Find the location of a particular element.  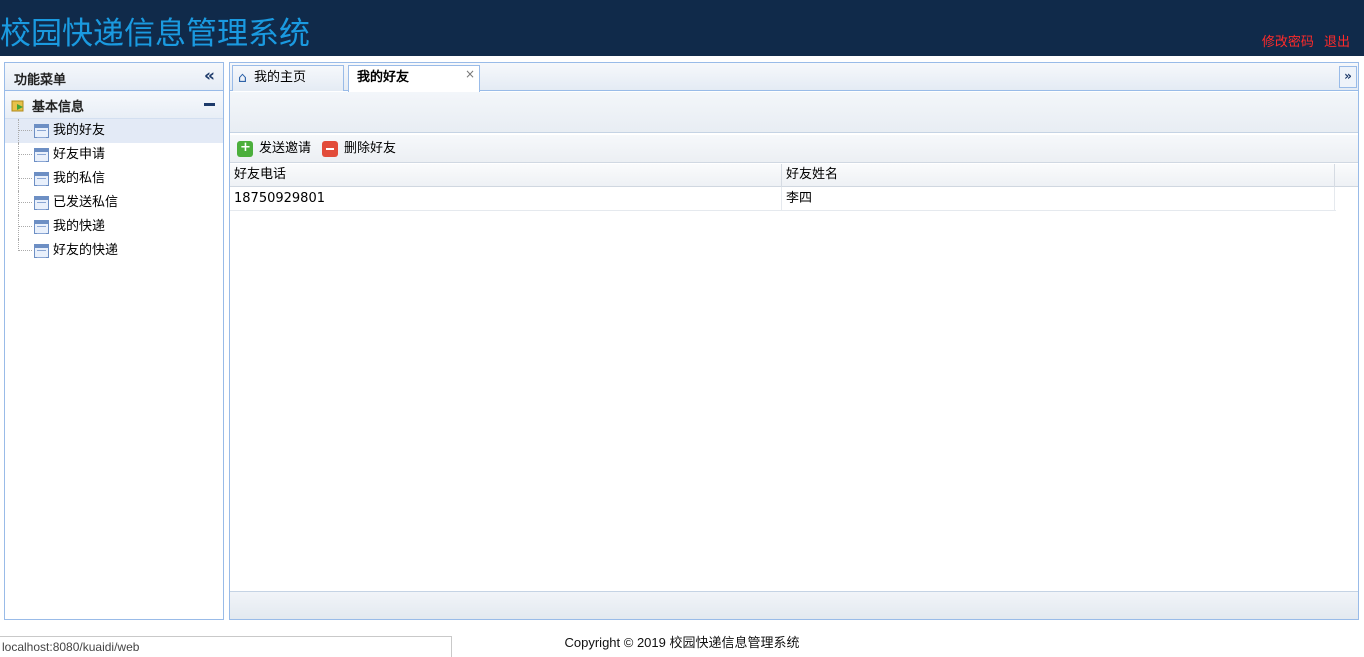

cell-phone: 18750929801 is located at coordinates (506, 199).